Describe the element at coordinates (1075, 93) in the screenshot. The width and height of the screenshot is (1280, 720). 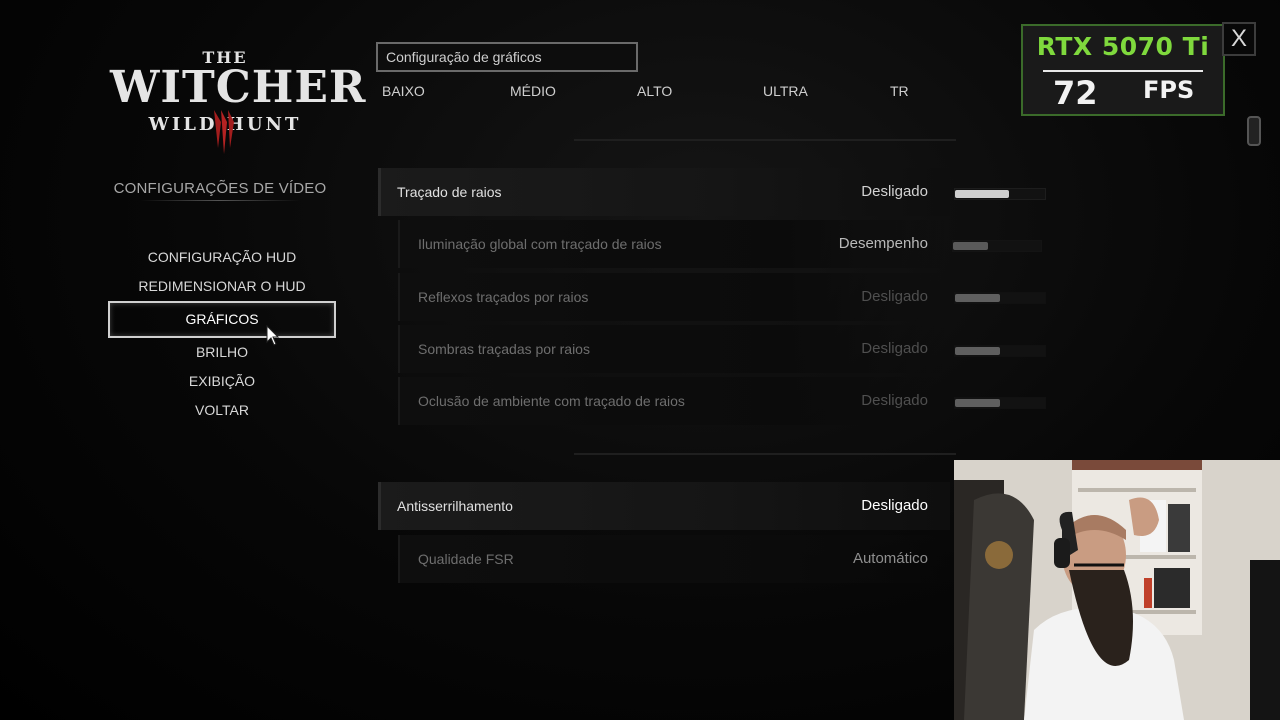
I see `fps-value: 72` at that location.